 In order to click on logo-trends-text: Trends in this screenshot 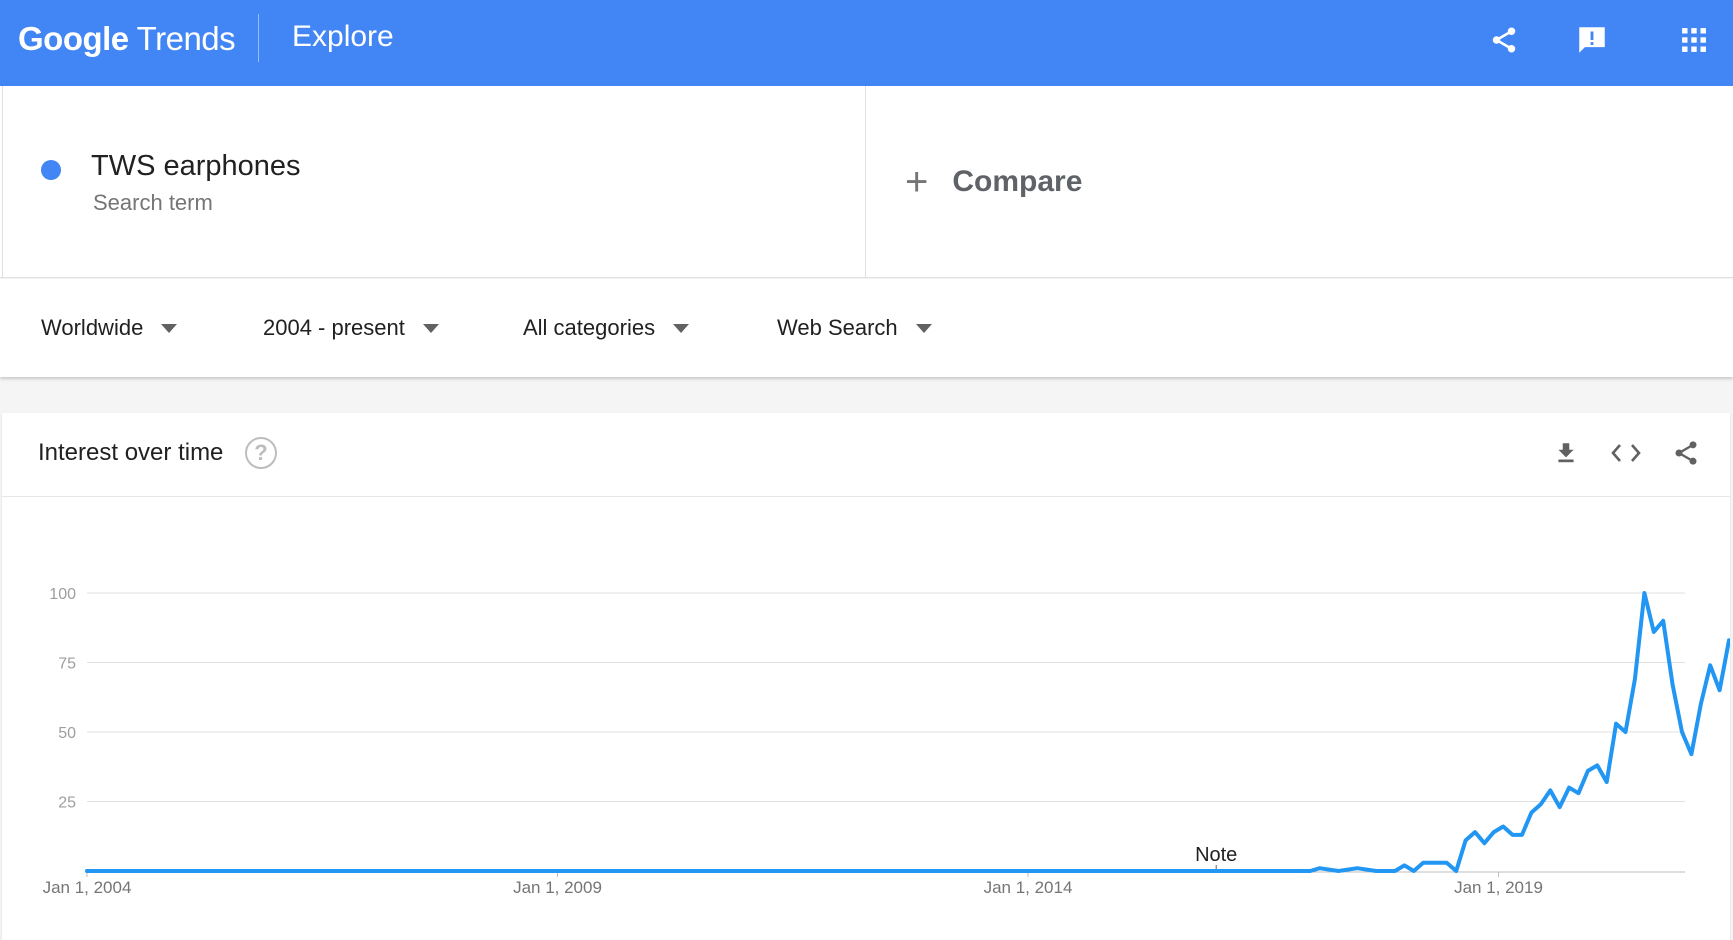, I will do `click(186, 38)`.